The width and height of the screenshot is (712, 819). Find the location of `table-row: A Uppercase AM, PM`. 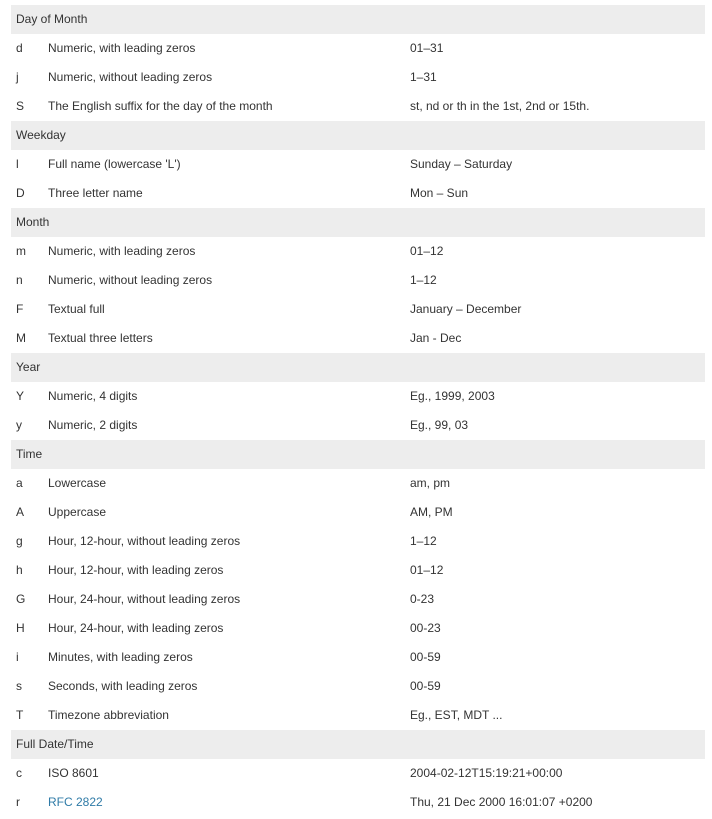

table-row: A Uppercase AM, PM is located at coordinates (358, 512).